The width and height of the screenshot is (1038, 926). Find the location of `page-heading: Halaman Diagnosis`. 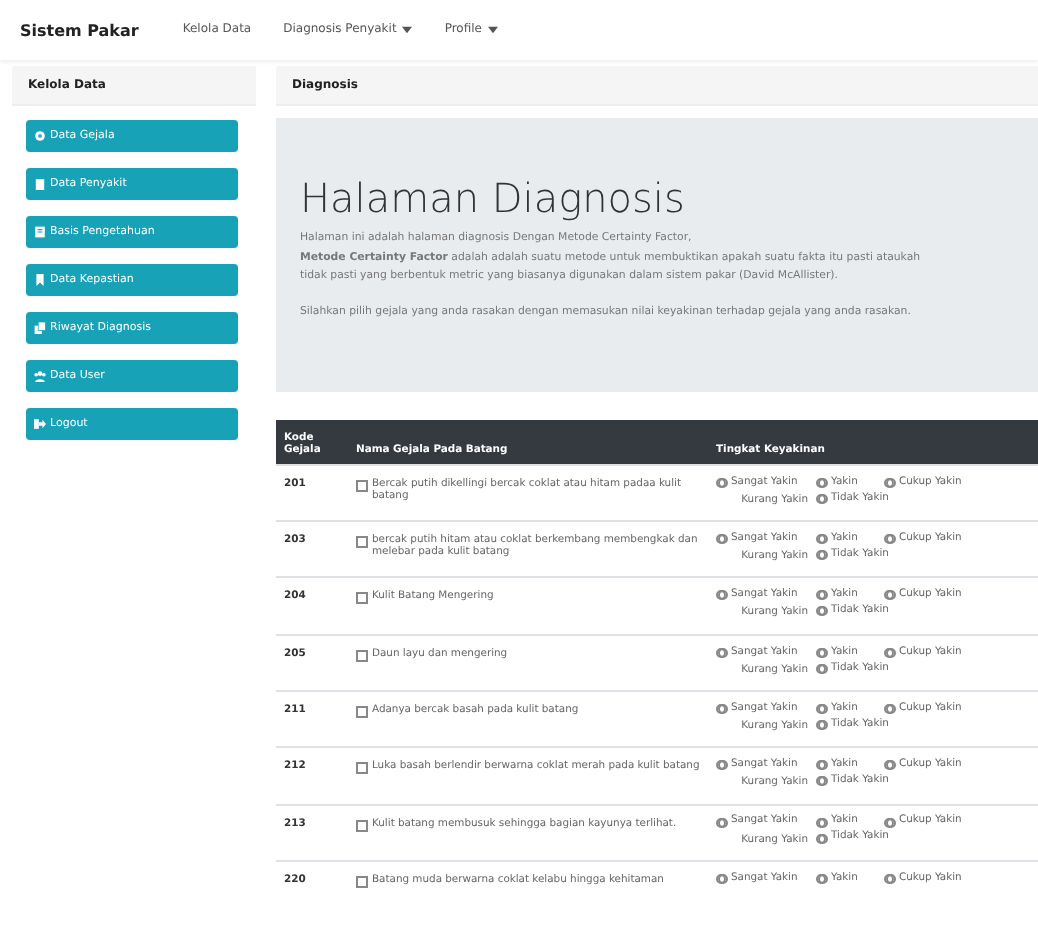

page-heading: Halaman Diagnosis is located at coordinates (493, 198).